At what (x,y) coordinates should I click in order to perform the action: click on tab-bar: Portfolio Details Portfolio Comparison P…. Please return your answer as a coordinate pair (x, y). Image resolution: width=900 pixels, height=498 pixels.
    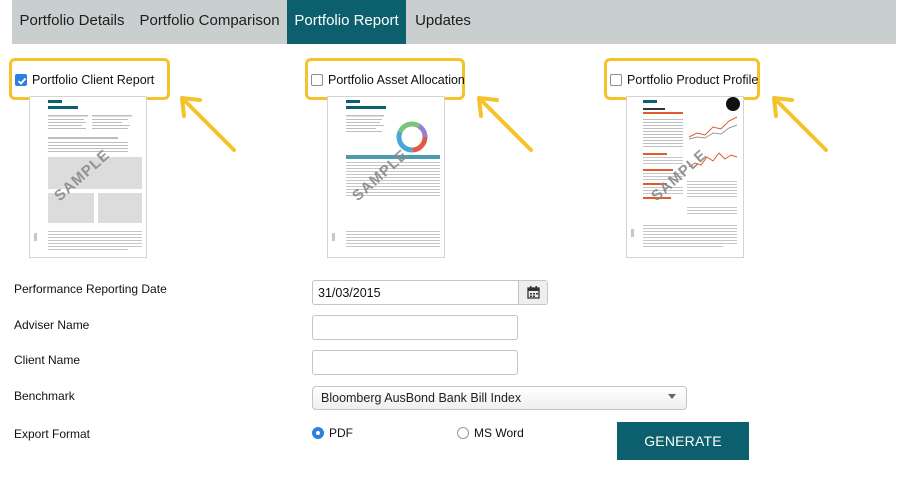
    Looking at the image, I should click on (454, 22).